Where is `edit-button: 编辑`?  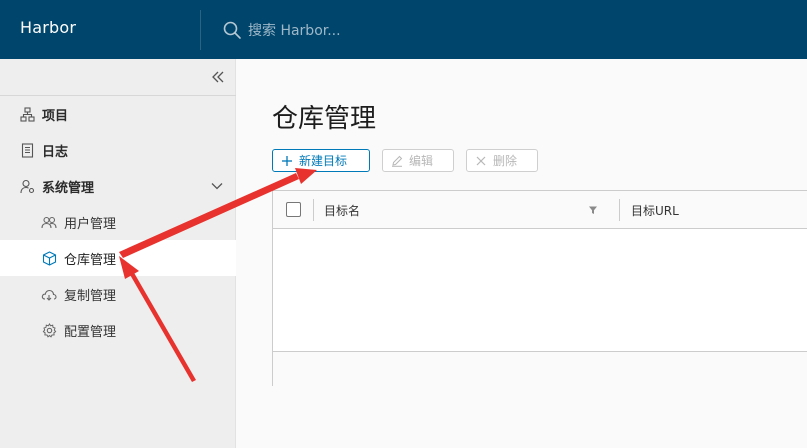 edit-button: 编辑 is located at coordinates (418, 160).